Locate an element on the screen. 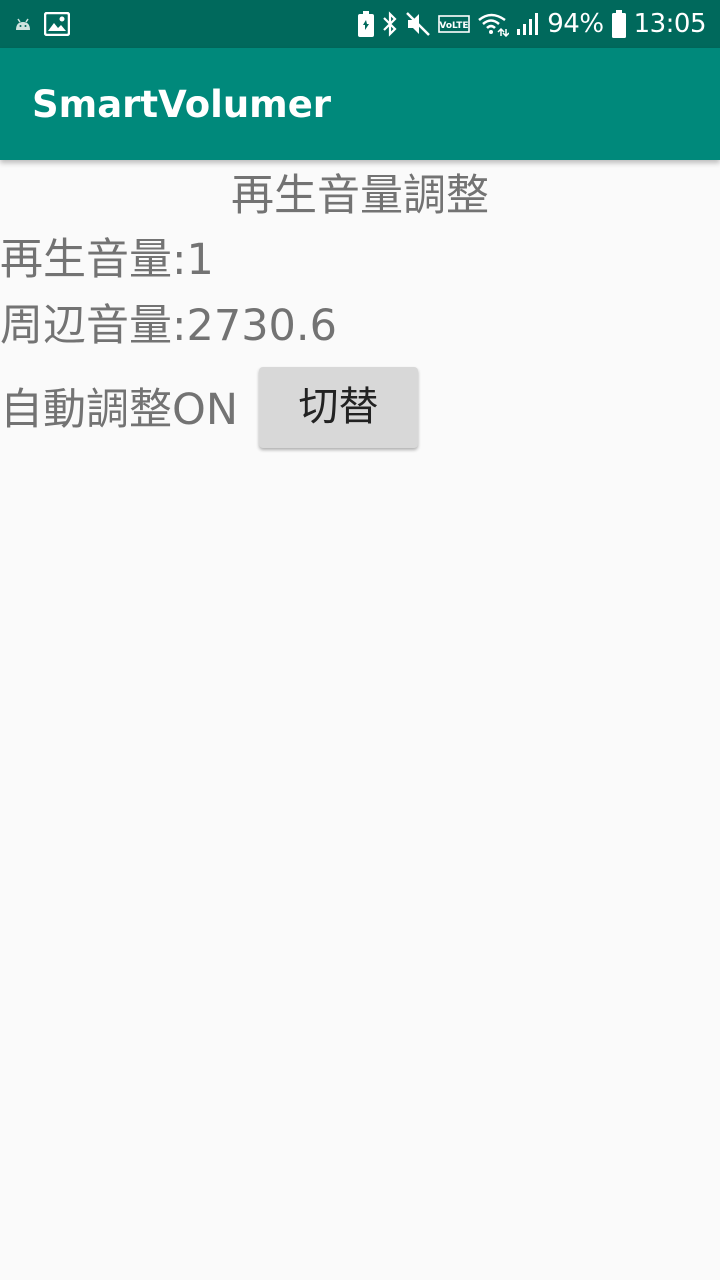  app-title: SmartVolumer is located at coordinates (182, 104).